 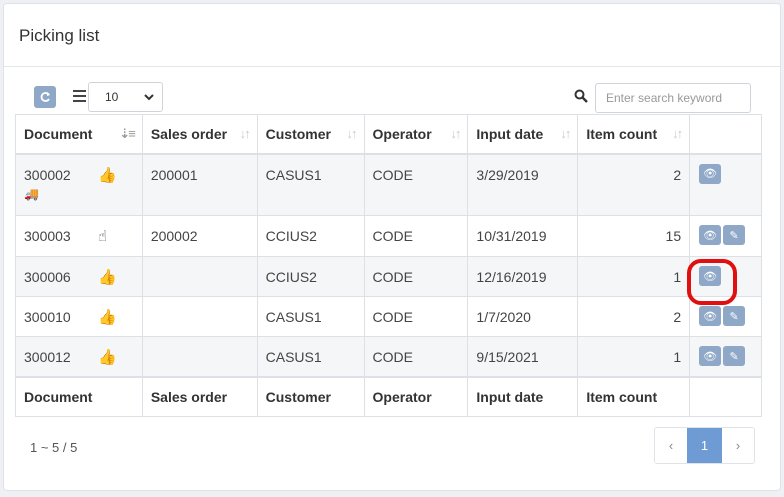 I want to click on search-input: Enter search keyword, so click(x=673, y=98).